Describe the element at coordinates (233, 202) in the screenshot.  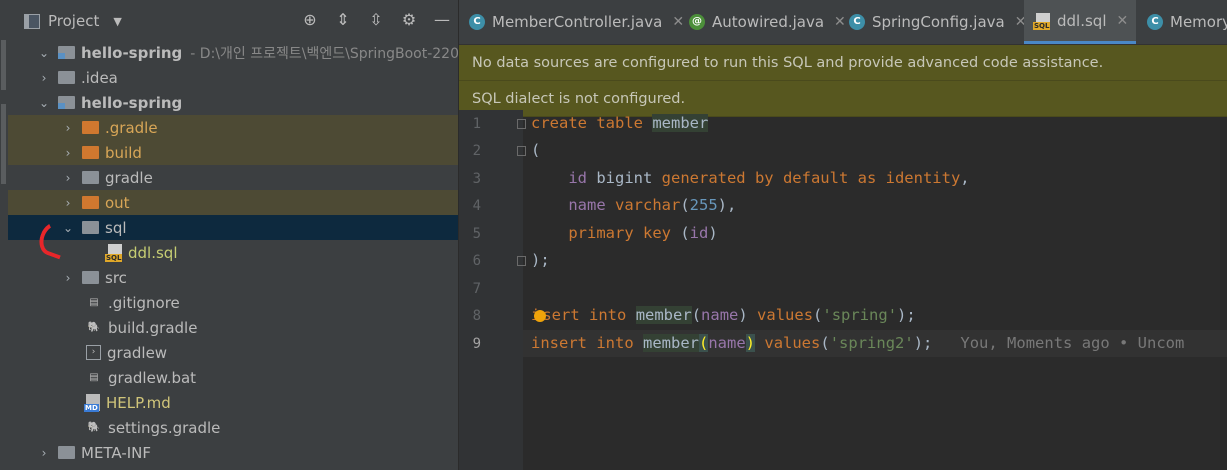
I see `tree-item-out: › out` at that location.